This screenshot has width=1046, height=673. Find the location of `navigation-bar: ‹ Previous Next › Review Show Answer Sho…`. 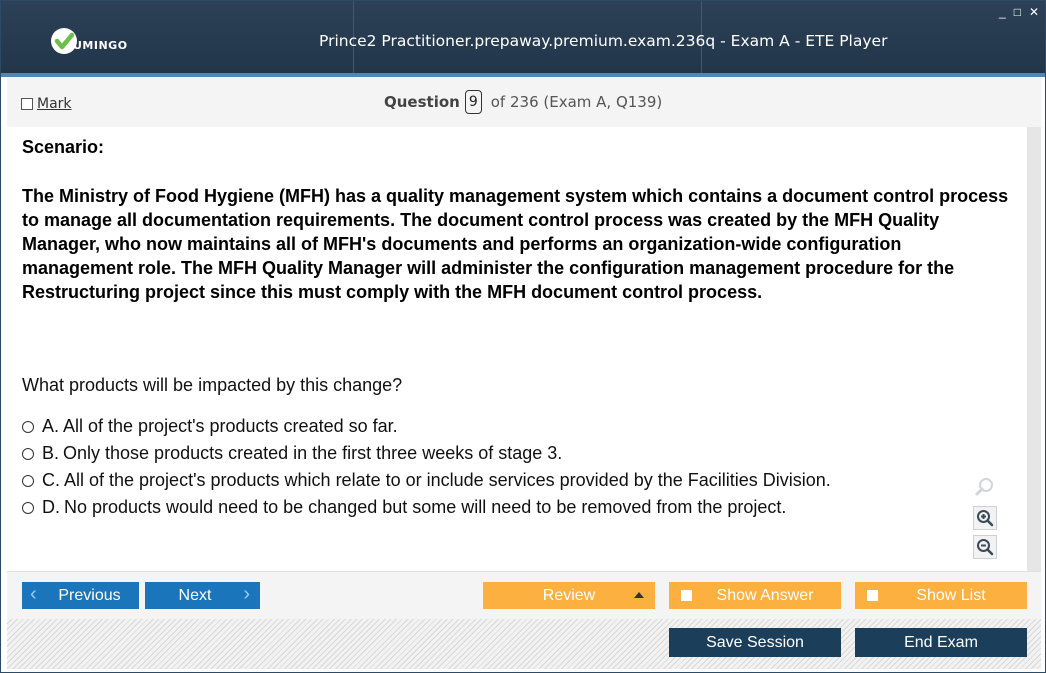

navigation-bar: ‹ Previous Next › Review Show Answer Sho… is located at coordinates (524, 595).